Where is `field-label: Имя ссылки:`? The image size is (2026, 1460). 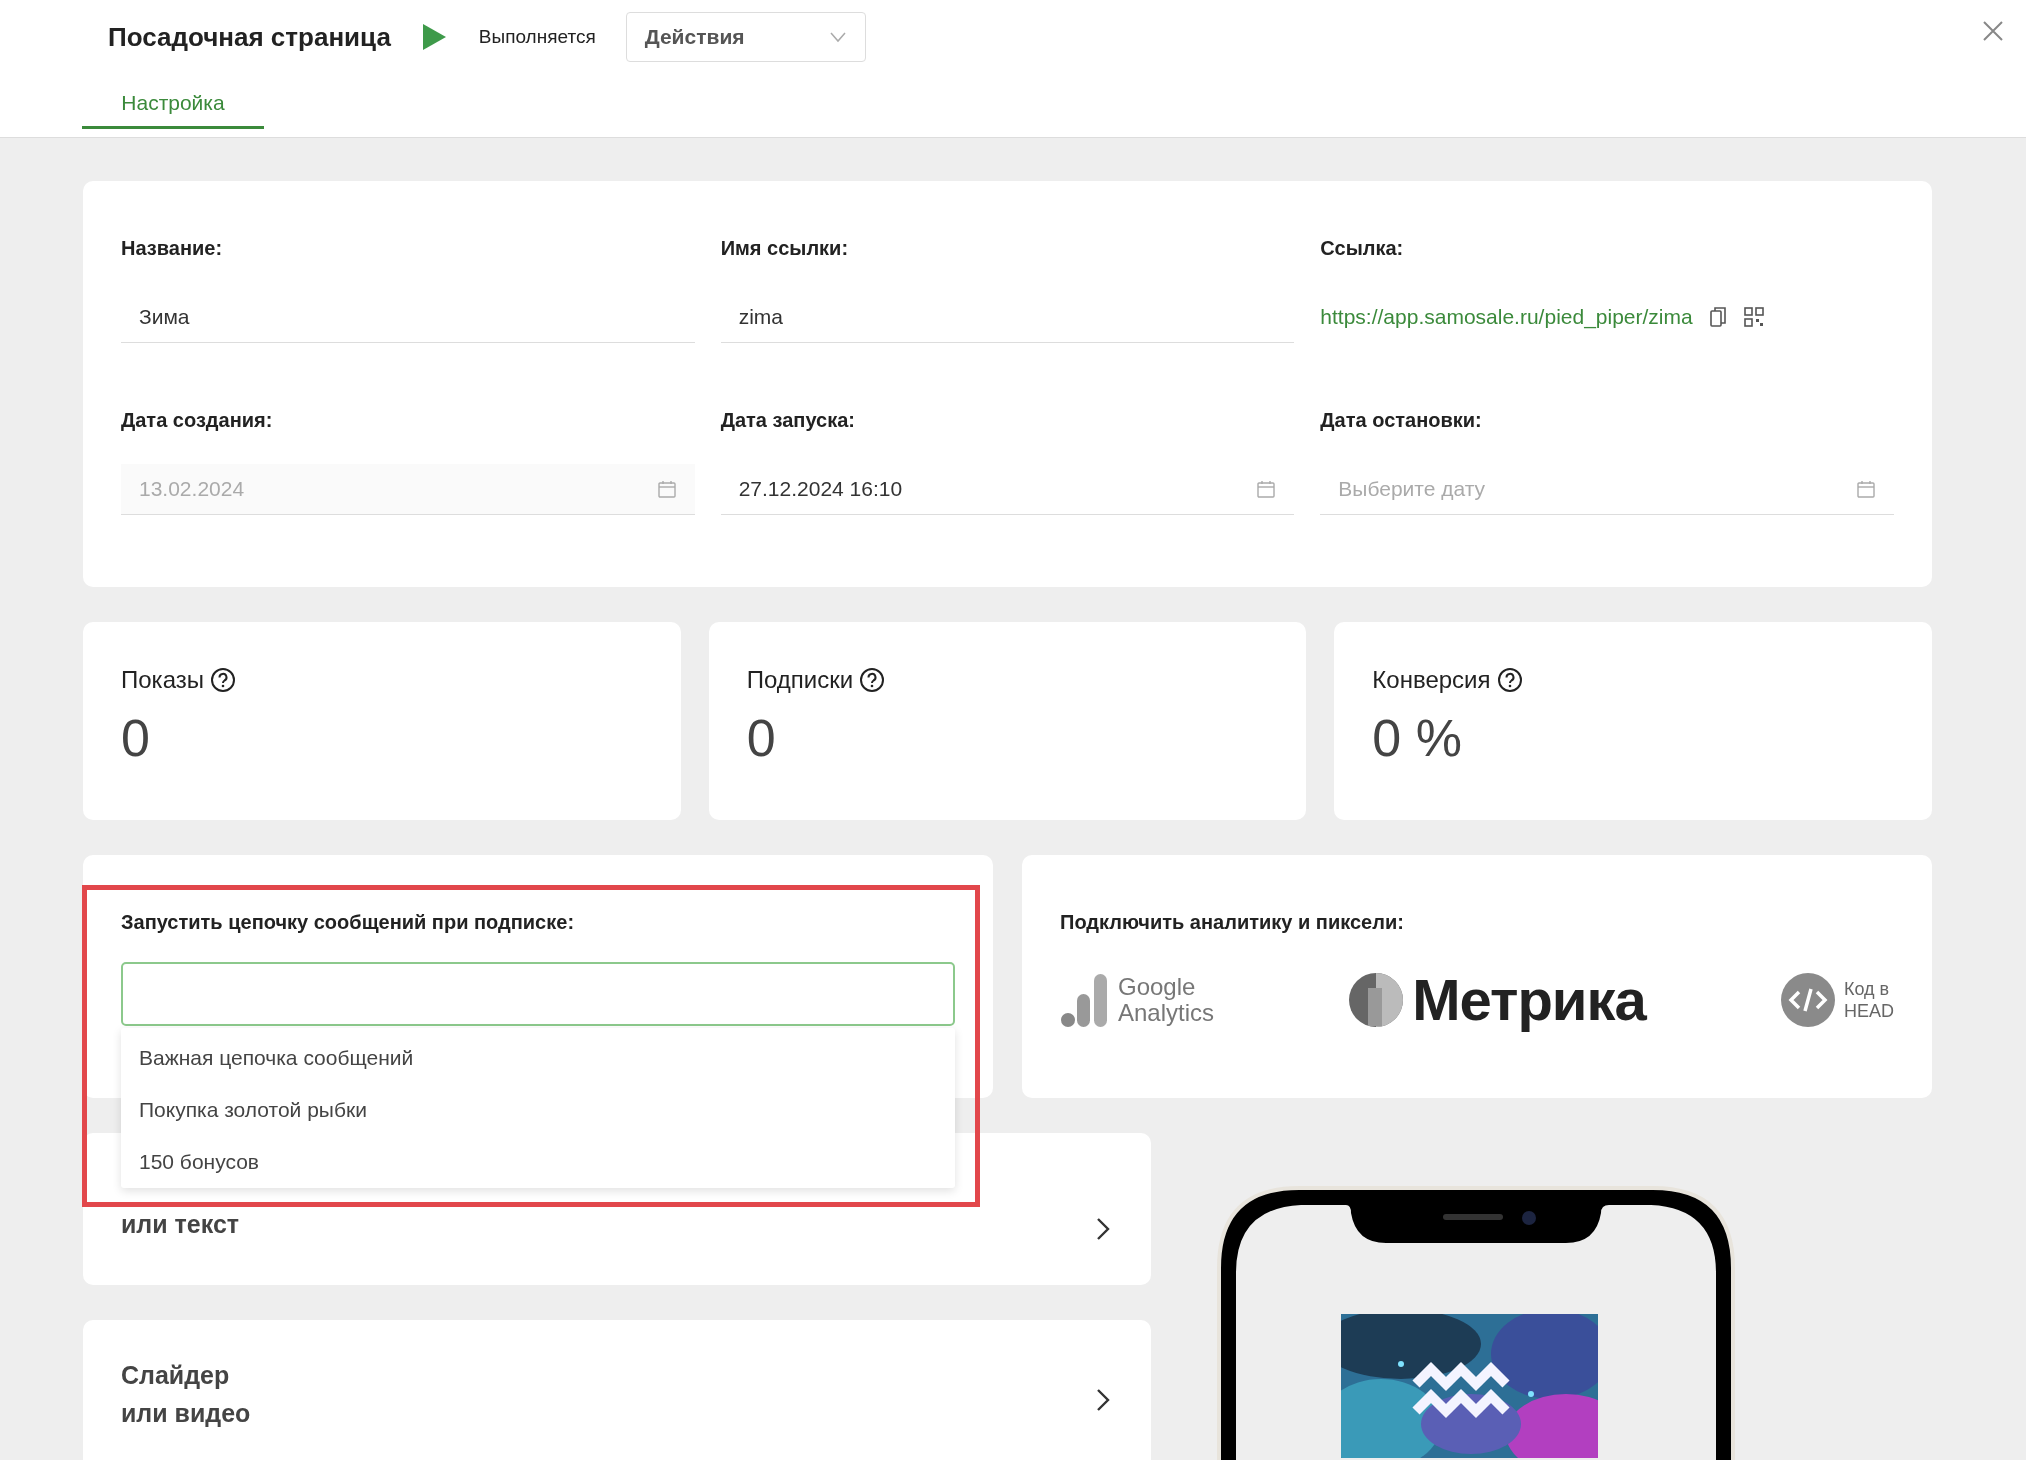
field-label: Имя ссылки: is located at coordinates (785, 248).